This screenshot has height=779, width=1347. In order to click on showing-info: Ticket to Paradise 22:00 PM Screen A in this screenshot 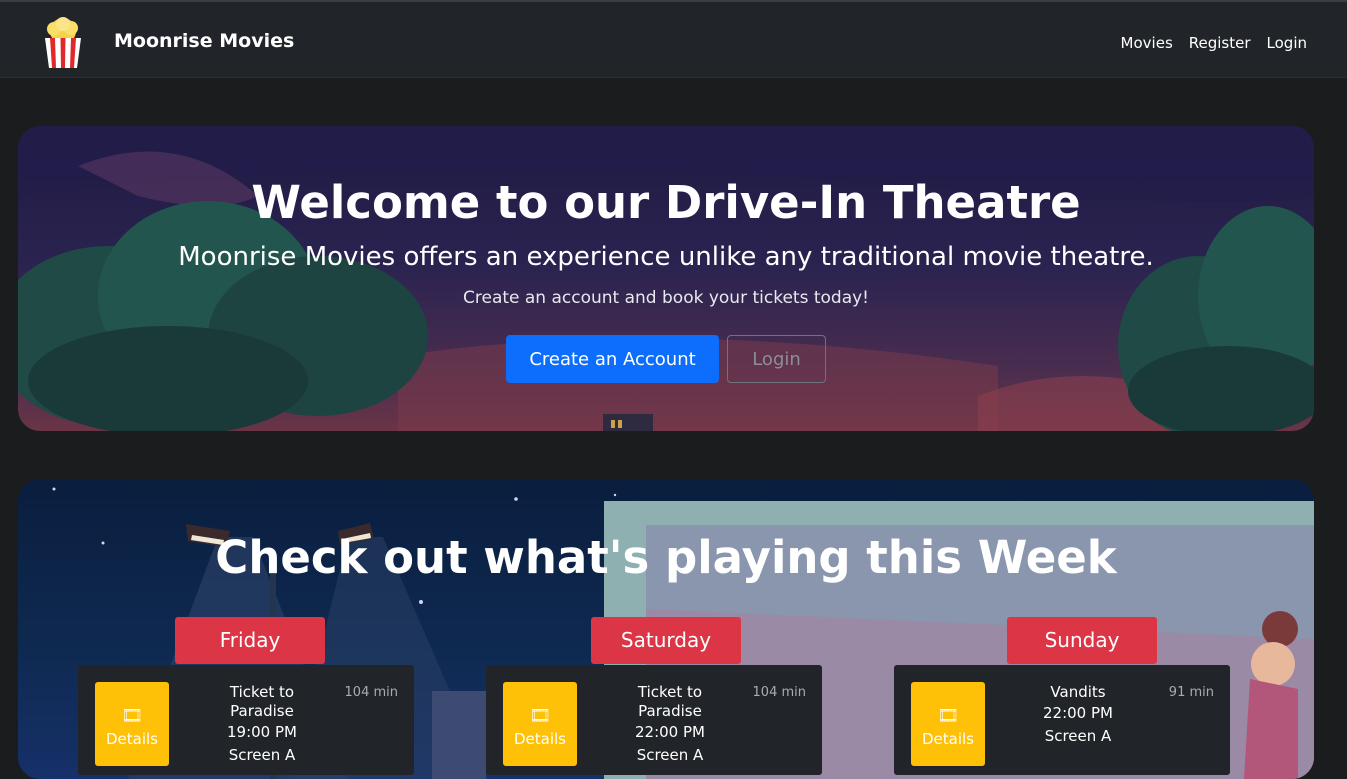, I will do `click(670, 724)`.